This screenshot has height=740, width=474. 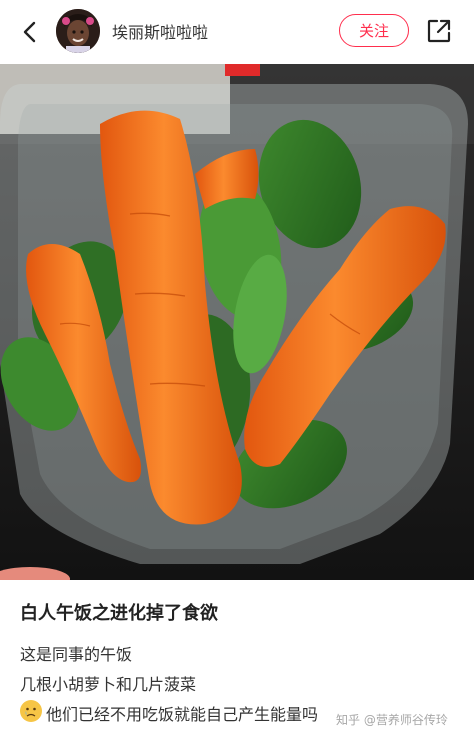 What do you see at coordinates (374, 30) in the screenshot?
I see `follow-button: 关注` at bounding box center [374, 30].